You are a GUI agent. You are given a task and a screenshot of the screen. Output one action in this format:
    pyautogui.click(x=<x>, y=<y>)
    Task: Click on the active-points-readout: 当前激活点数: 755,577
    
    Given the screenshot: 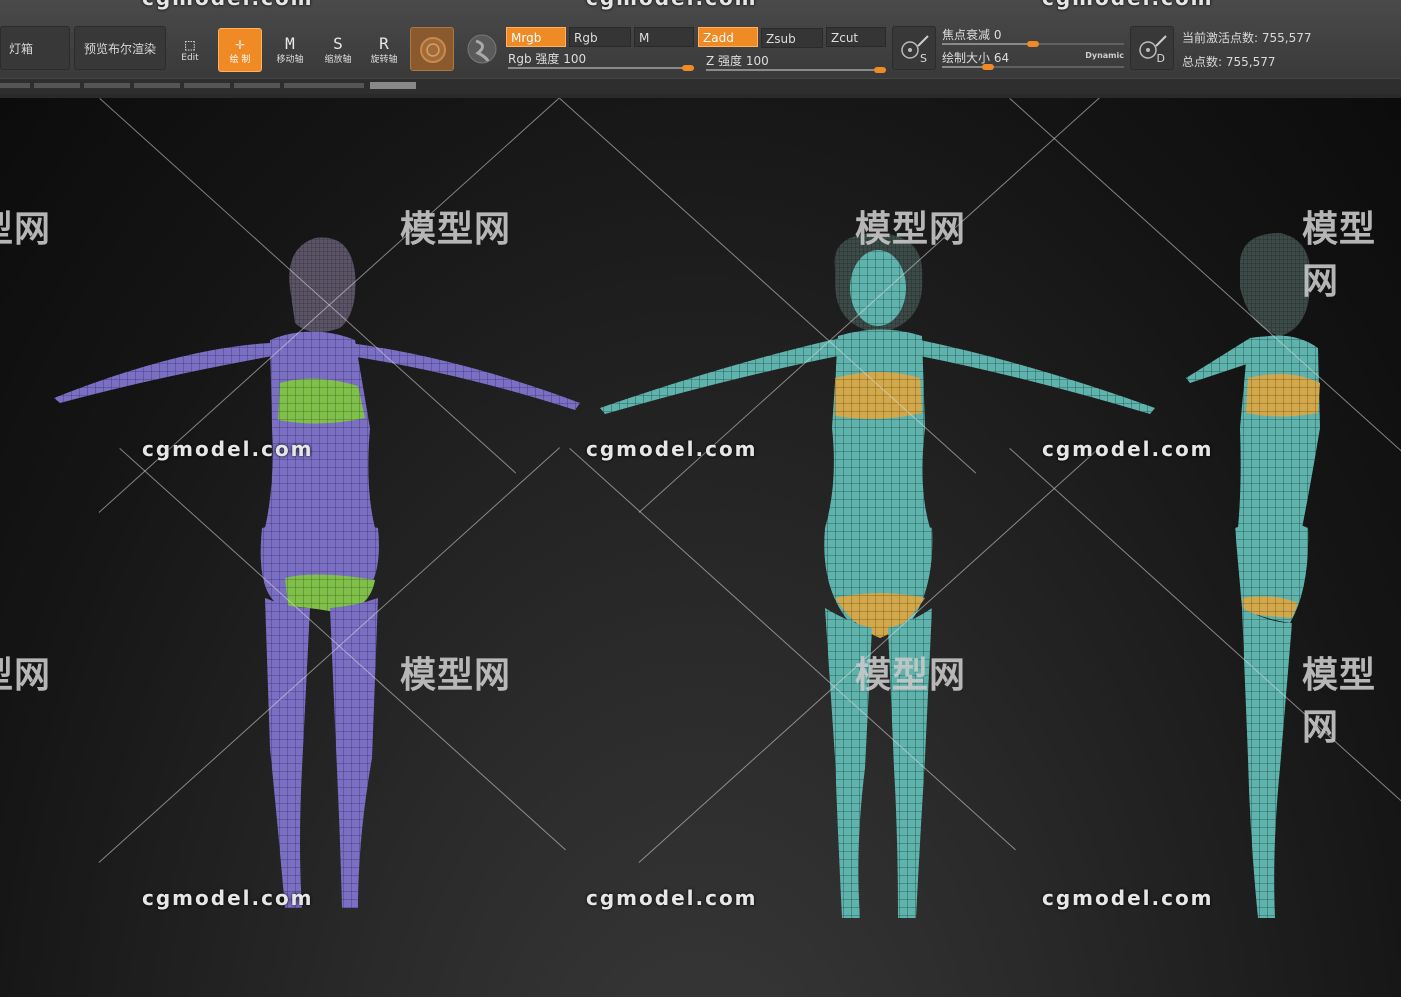 What is the action you would take?
    pyautogui.click(x=1247, y=38)
    